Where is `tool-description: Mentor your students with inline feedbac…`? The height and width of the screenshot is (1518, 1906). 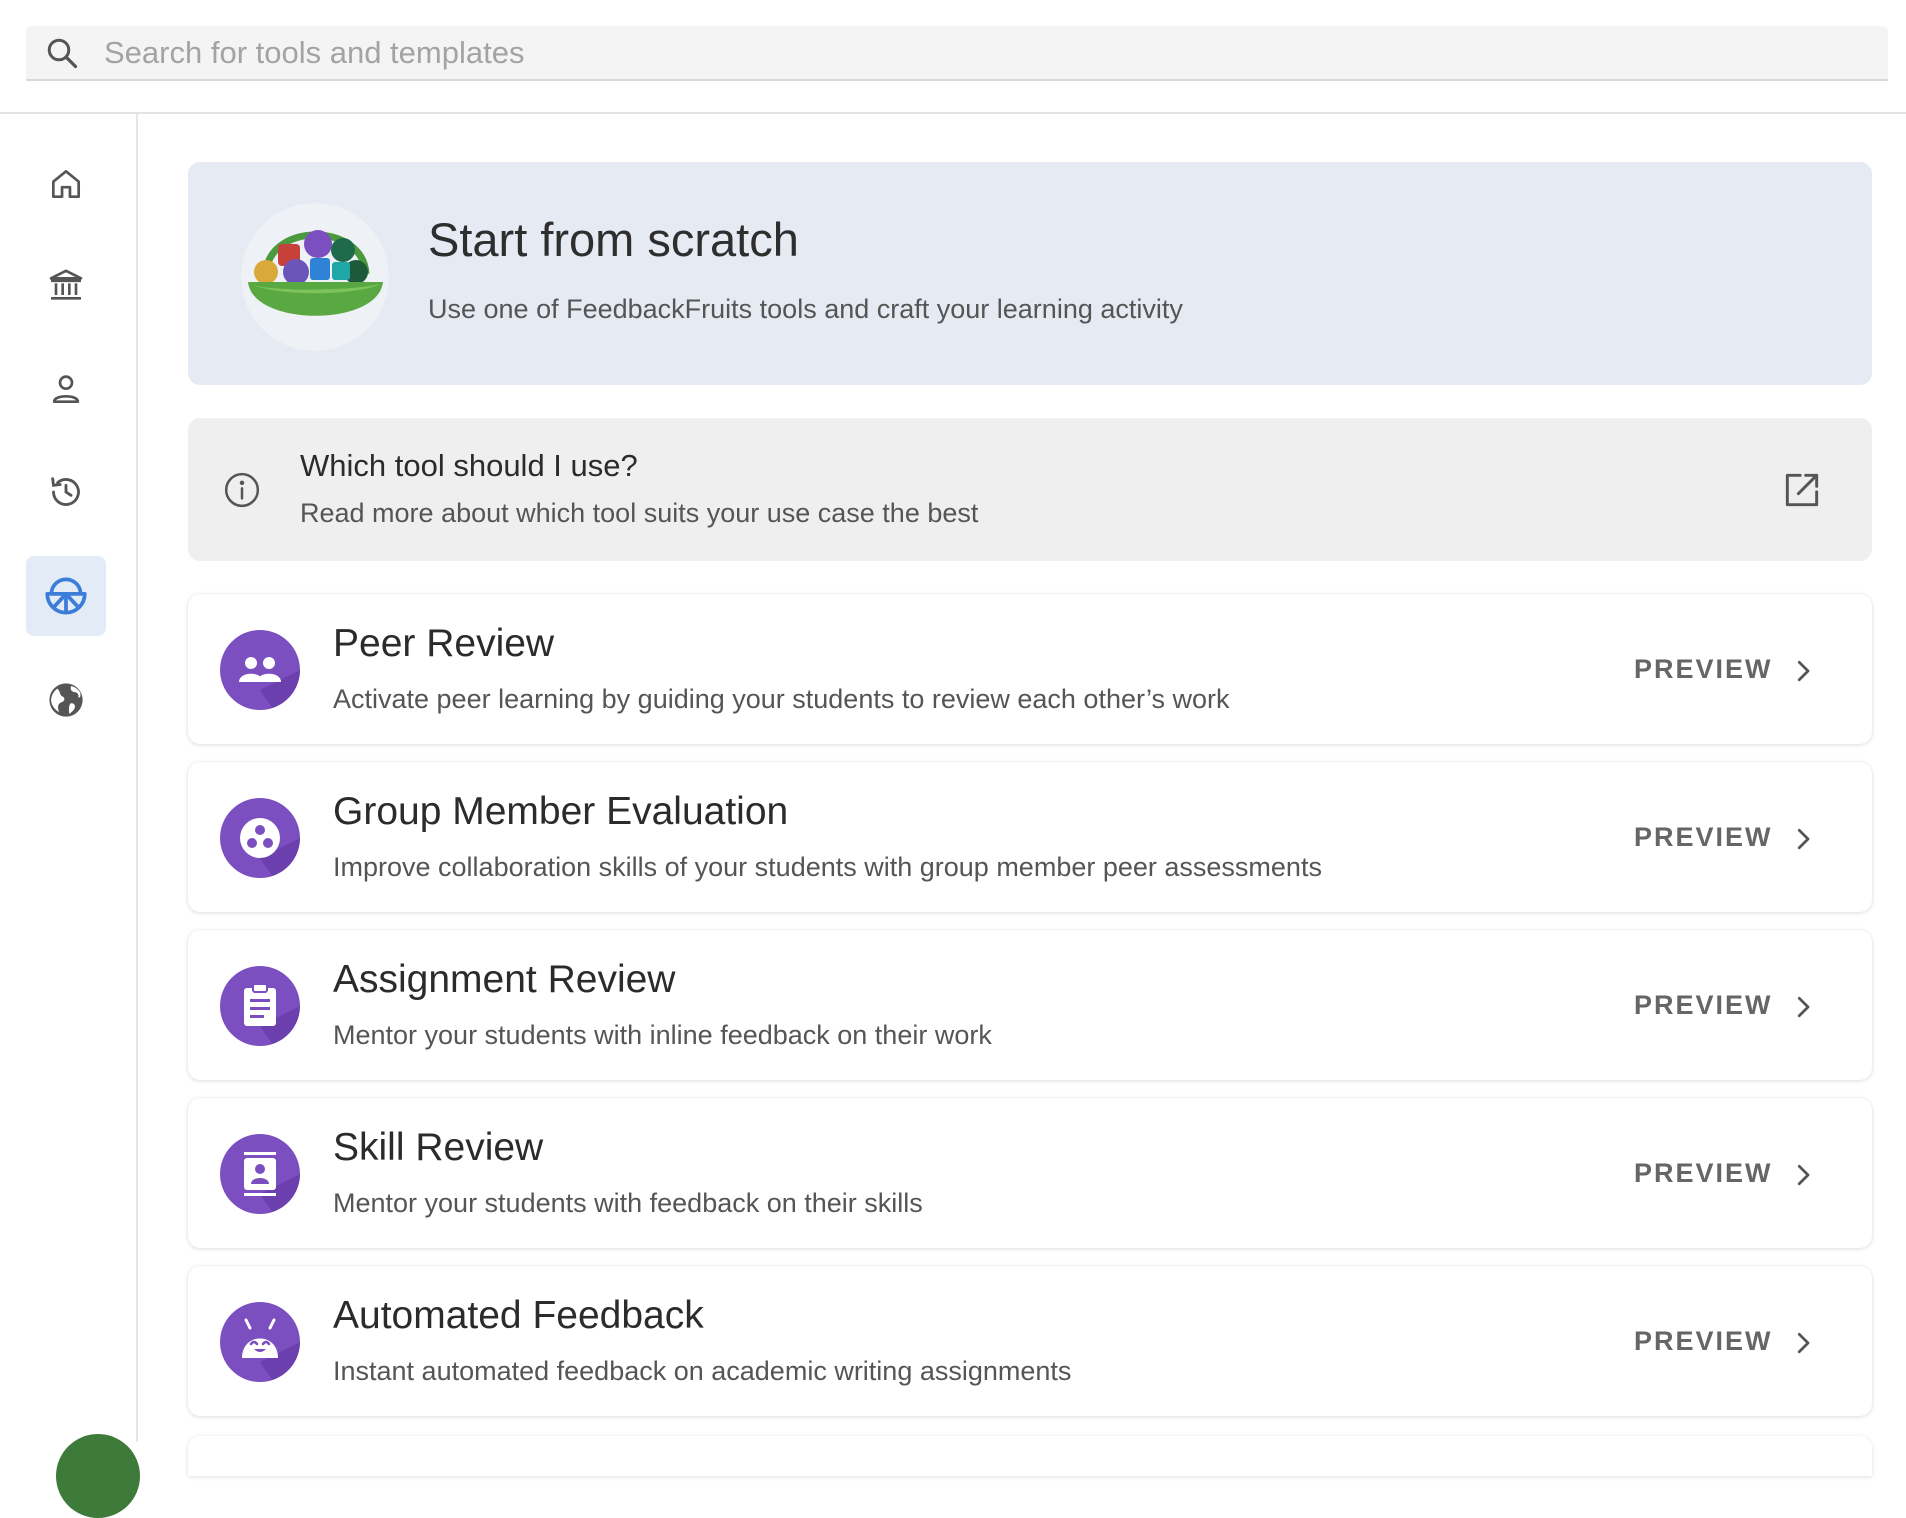
tool-description: Mentor your students with inline feedbac… is located at coordinates (662, 1035).